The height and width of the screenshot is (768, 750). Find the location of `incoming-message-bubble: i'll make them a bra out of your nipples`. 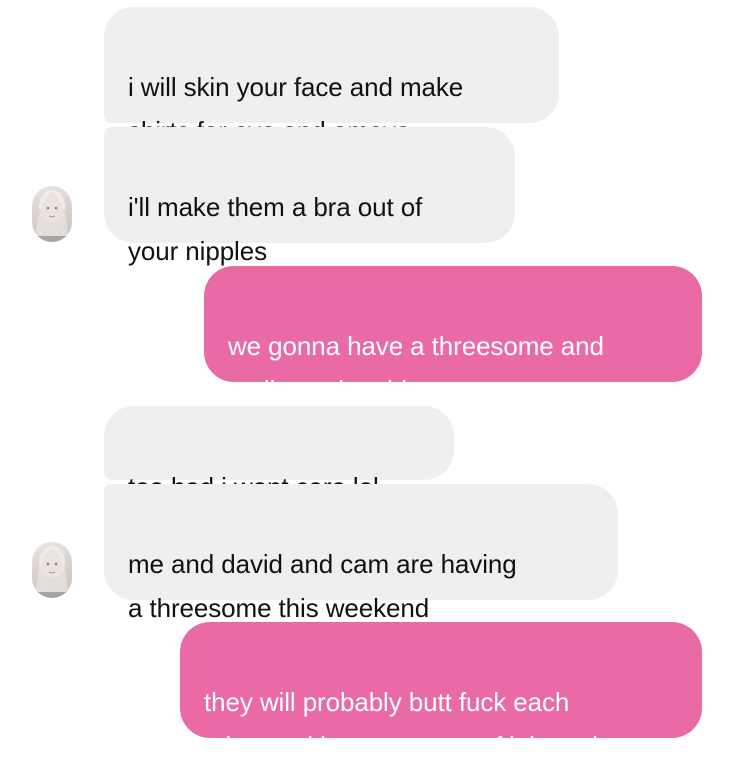

incoming-message-bubble: i'll make them a bra out of your nipples is located at coordinates (309, 196).